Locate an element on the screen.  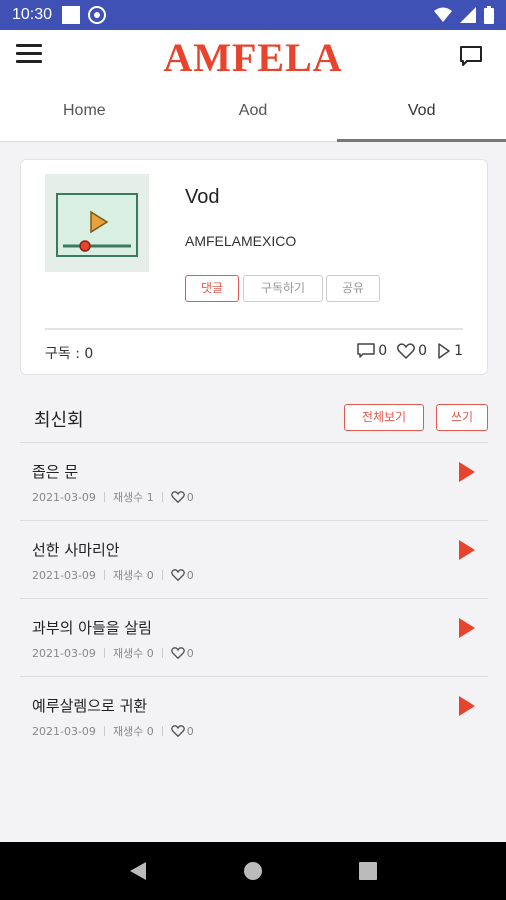
comment-count: 0 is located at coordinates (383, 351).